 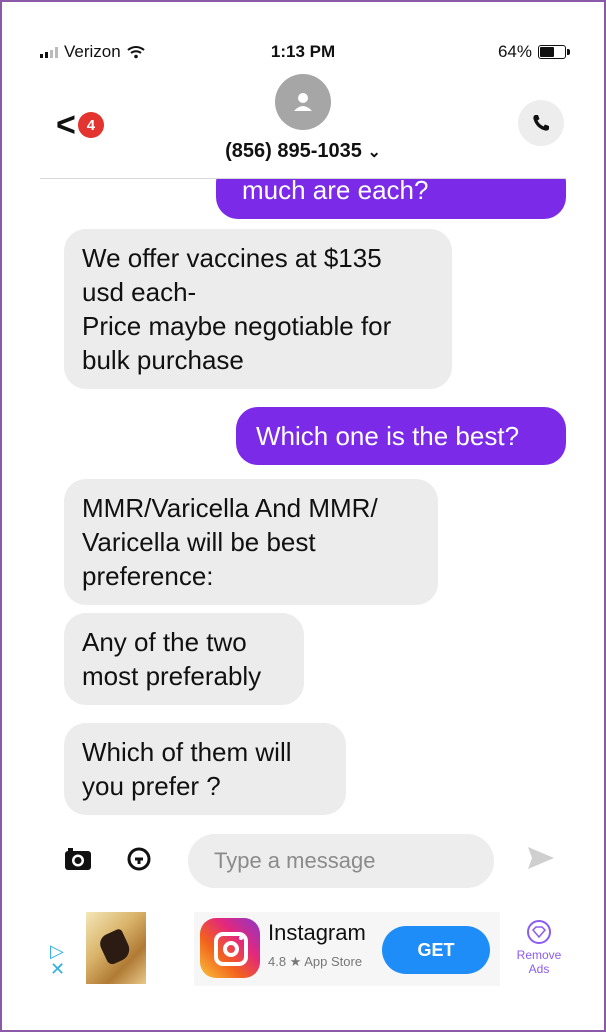 What do you see at coordinates (533, 52) in the screenshot?
I see `battery-group: 64%` at bounding box center [533, 52].